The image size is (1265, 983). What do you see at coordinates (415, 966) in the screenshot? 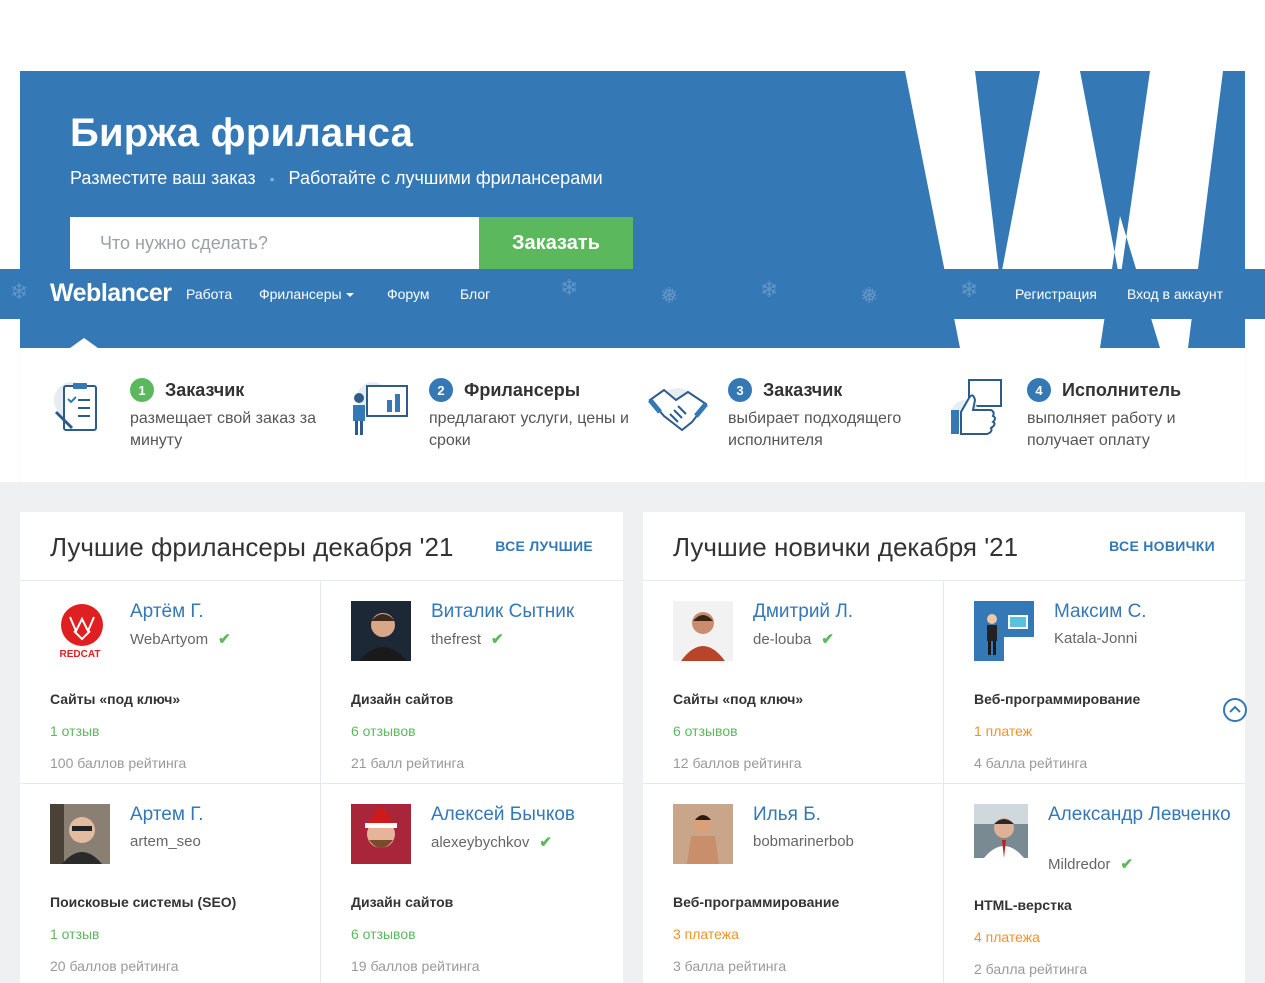
I see `freelancer-rating: 19 баллов рейтинга` at bounding box center [415, 966].